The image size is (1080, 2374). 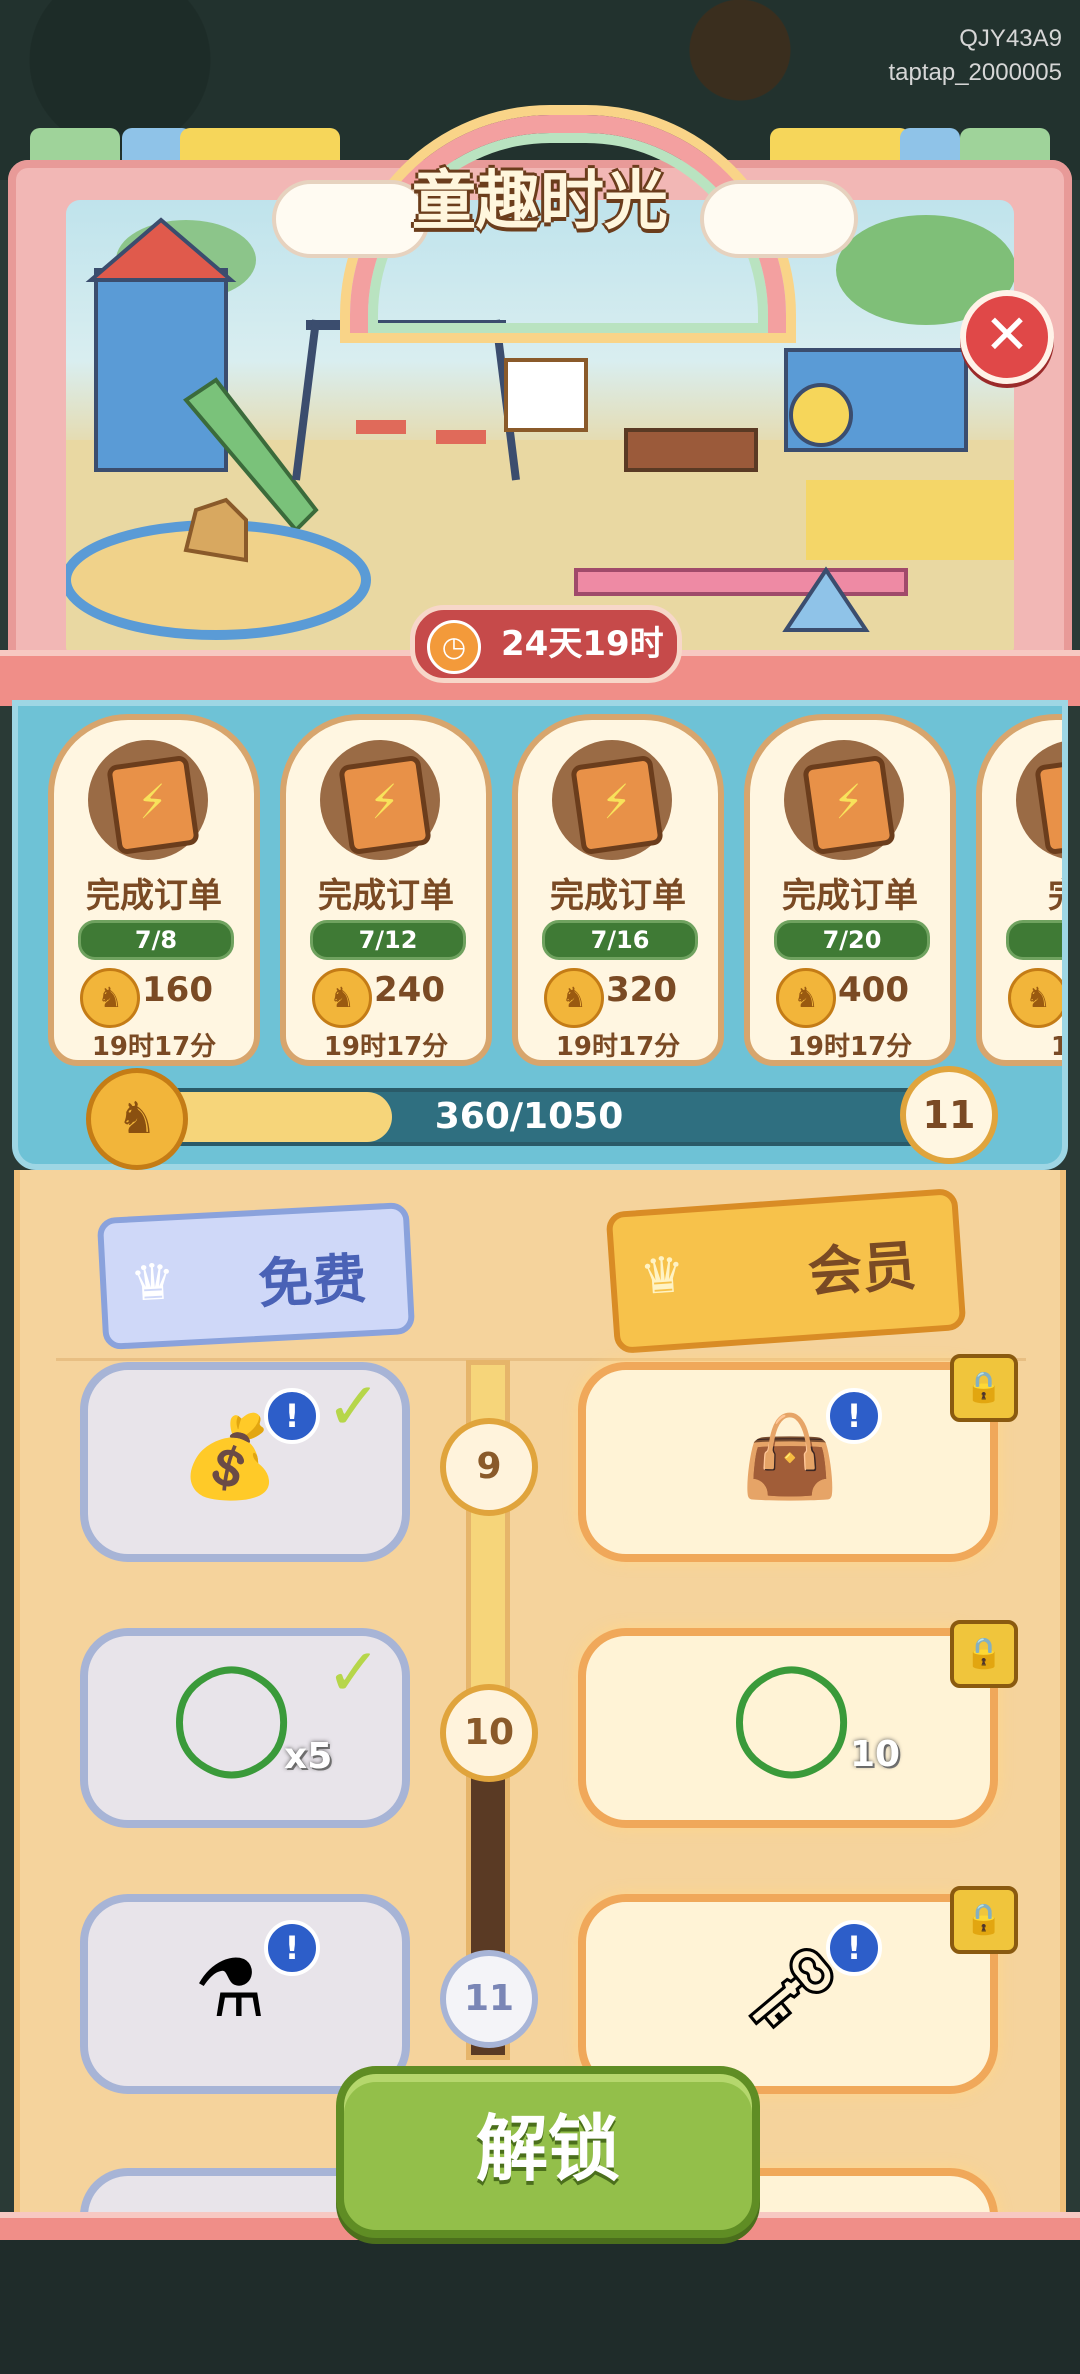 What do you see at coordinates (582, 644) in the screenshot?
I see `timer-text: 24天19时` at bounding box center [582, 644].